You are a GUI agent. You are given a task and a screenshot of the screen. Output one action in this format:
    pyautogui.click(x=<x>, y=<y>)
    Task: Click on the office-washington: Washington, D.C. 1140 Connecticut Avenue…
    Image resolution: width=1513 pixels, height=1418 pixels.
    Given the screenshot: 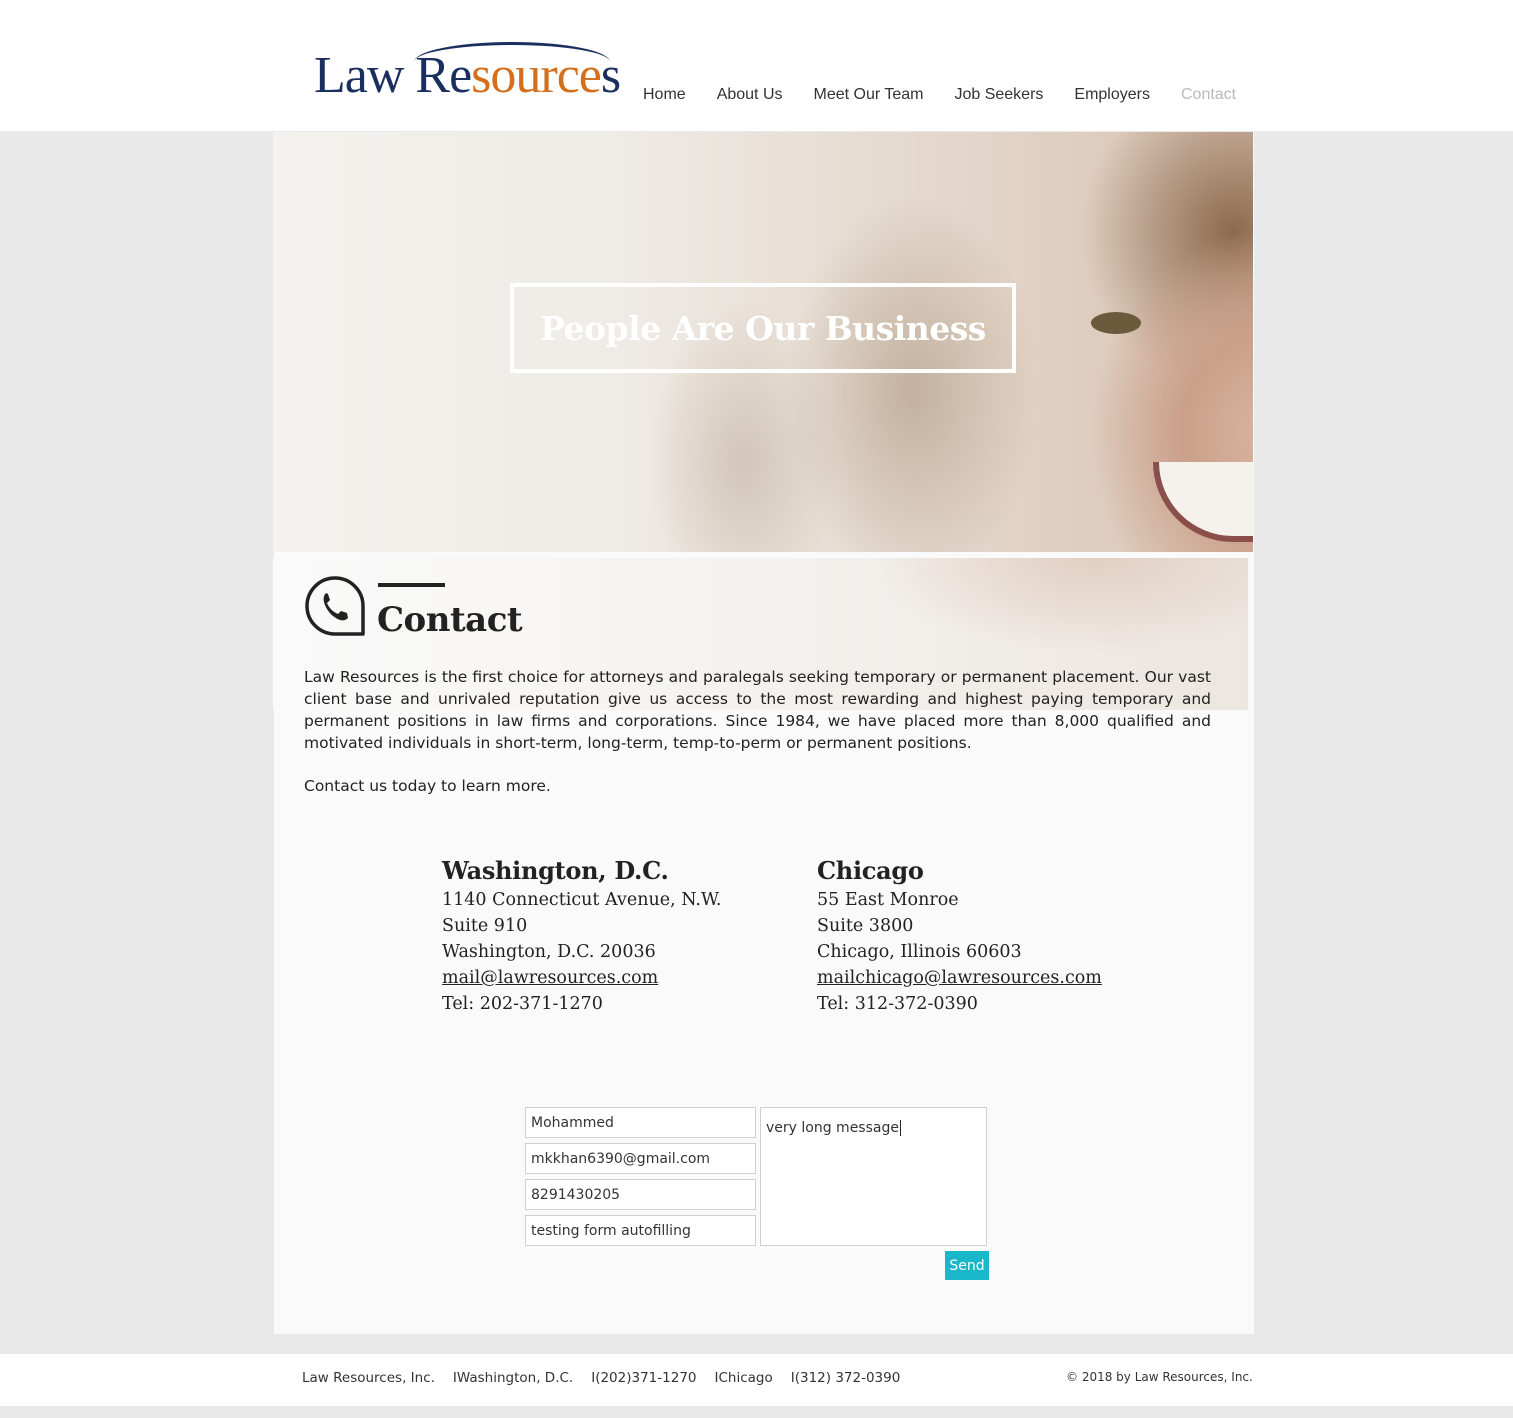 What is the action you would take?
    pyautogui.click(x=581, y=936)
    